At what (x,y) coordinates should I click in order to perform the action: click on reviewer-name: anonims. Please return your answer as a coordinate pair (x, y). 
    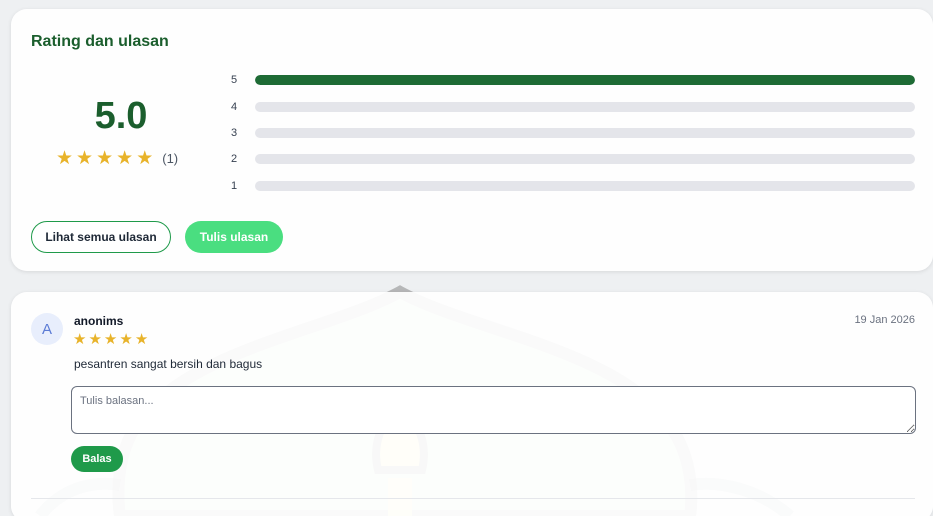
    Looking at the image, I should click on (99, 321).